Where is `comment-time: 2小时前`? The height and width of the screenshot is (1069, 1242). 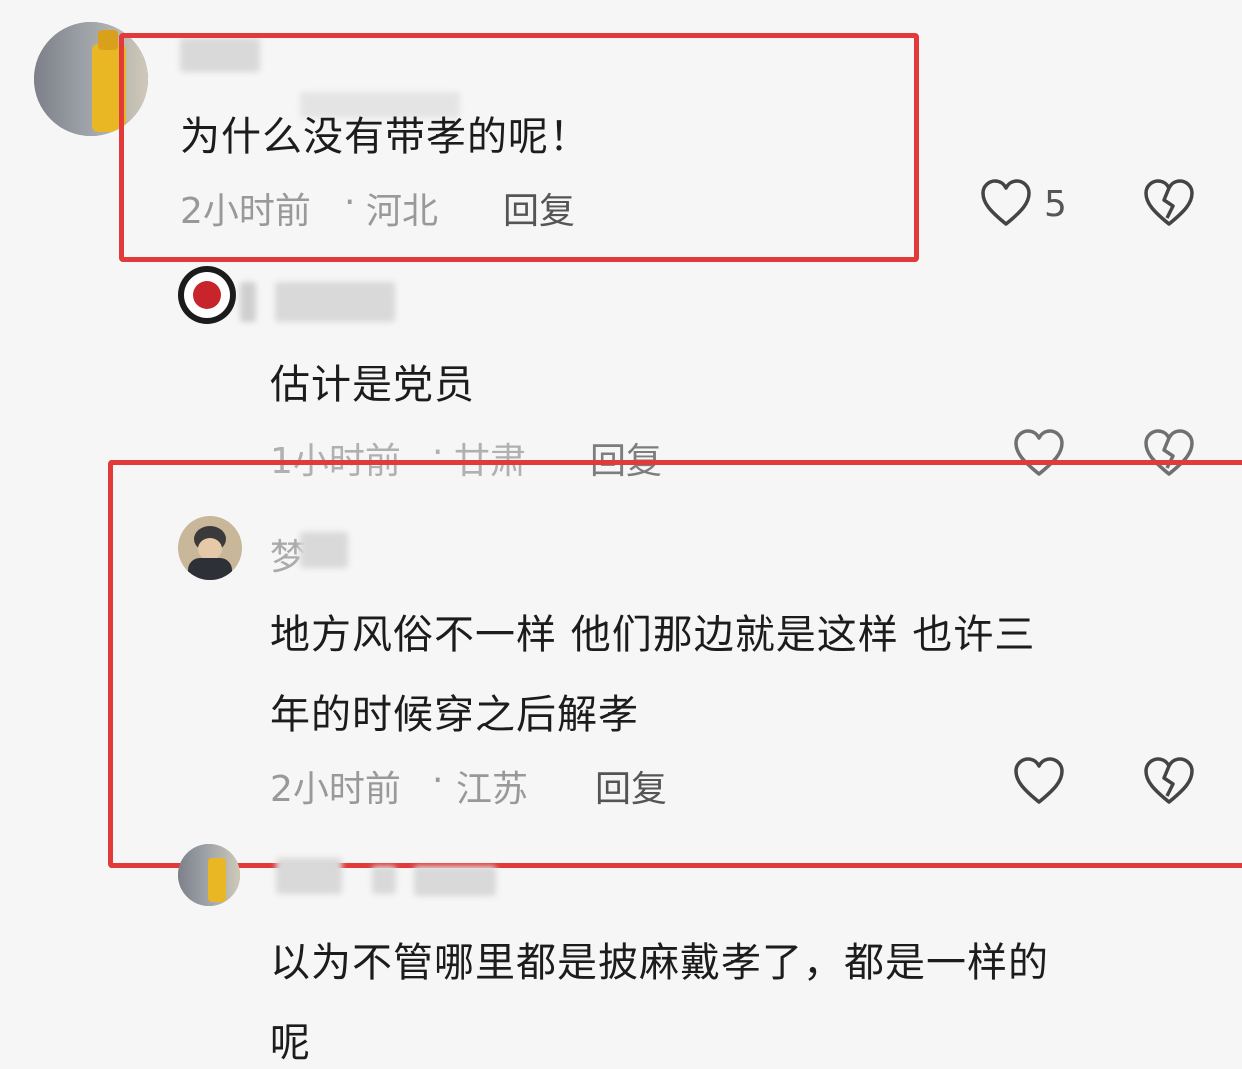
comment-time: 2小时前 is located at coordinates (335, 789).